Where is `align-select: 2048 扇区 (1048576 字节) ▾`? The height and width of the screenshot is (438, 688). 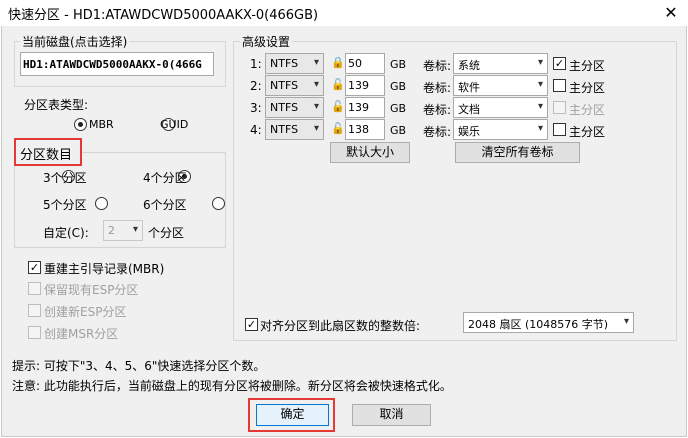 align-select: 2048 扇区 (1048576 字节) ▾ is located at coordinates (548, 322).